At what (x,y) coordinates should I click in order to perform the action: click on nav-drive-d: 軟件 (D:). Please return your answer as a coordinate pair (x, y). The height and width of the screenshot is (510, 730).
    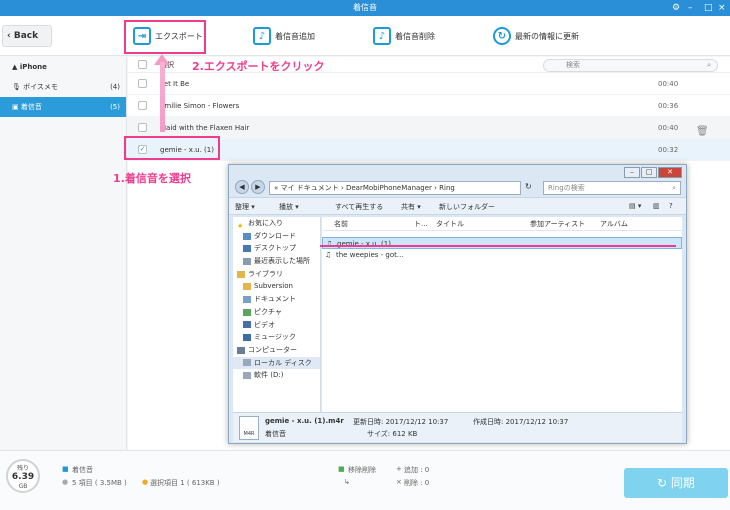
    Looking at the image, I should click on (276, 375).